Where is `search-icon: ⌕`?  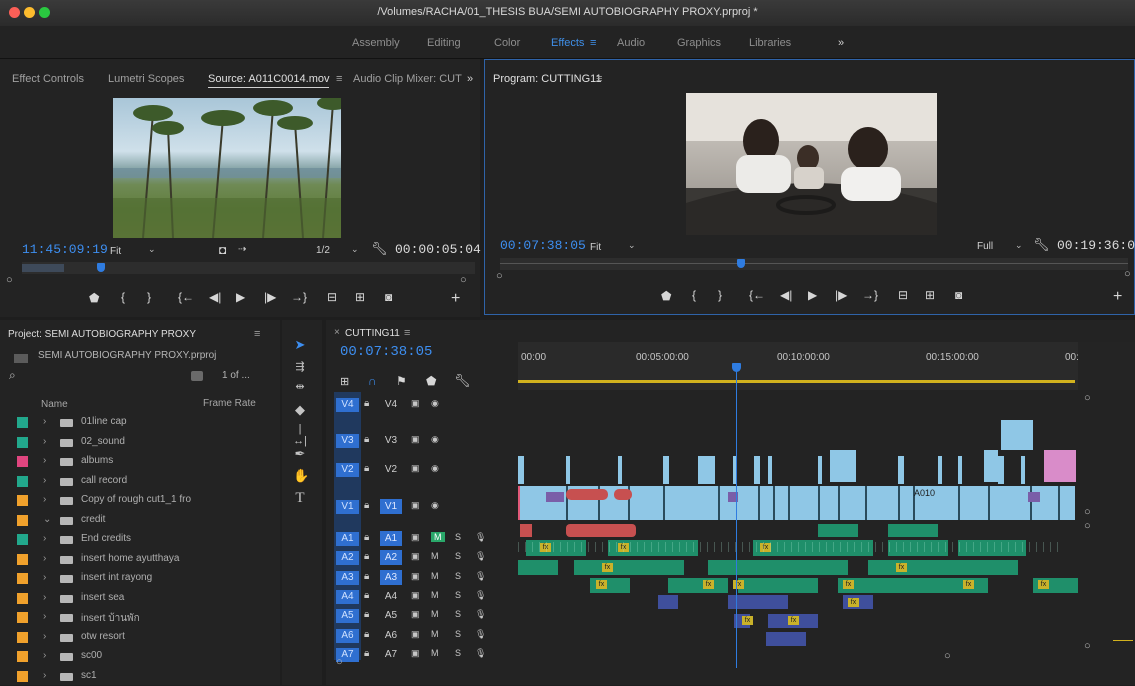 search-icon: ⌕ is located at coordinates (12, 375).